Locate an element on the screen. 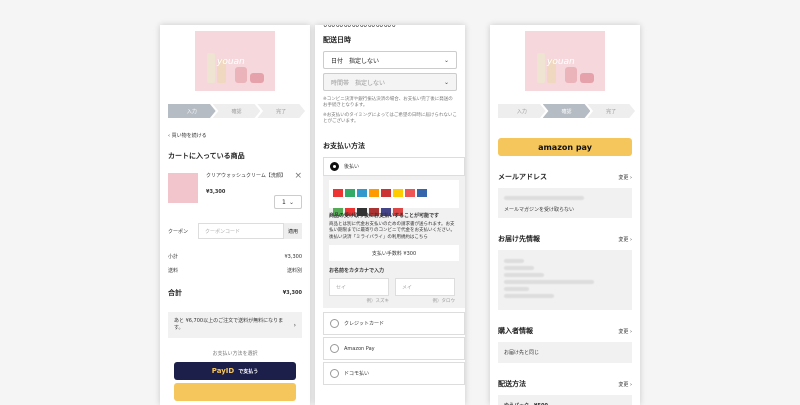 This screenshot has height=405, width=800. email-box: メールマガジンを受け取らない is located at coordinates (565, 203).